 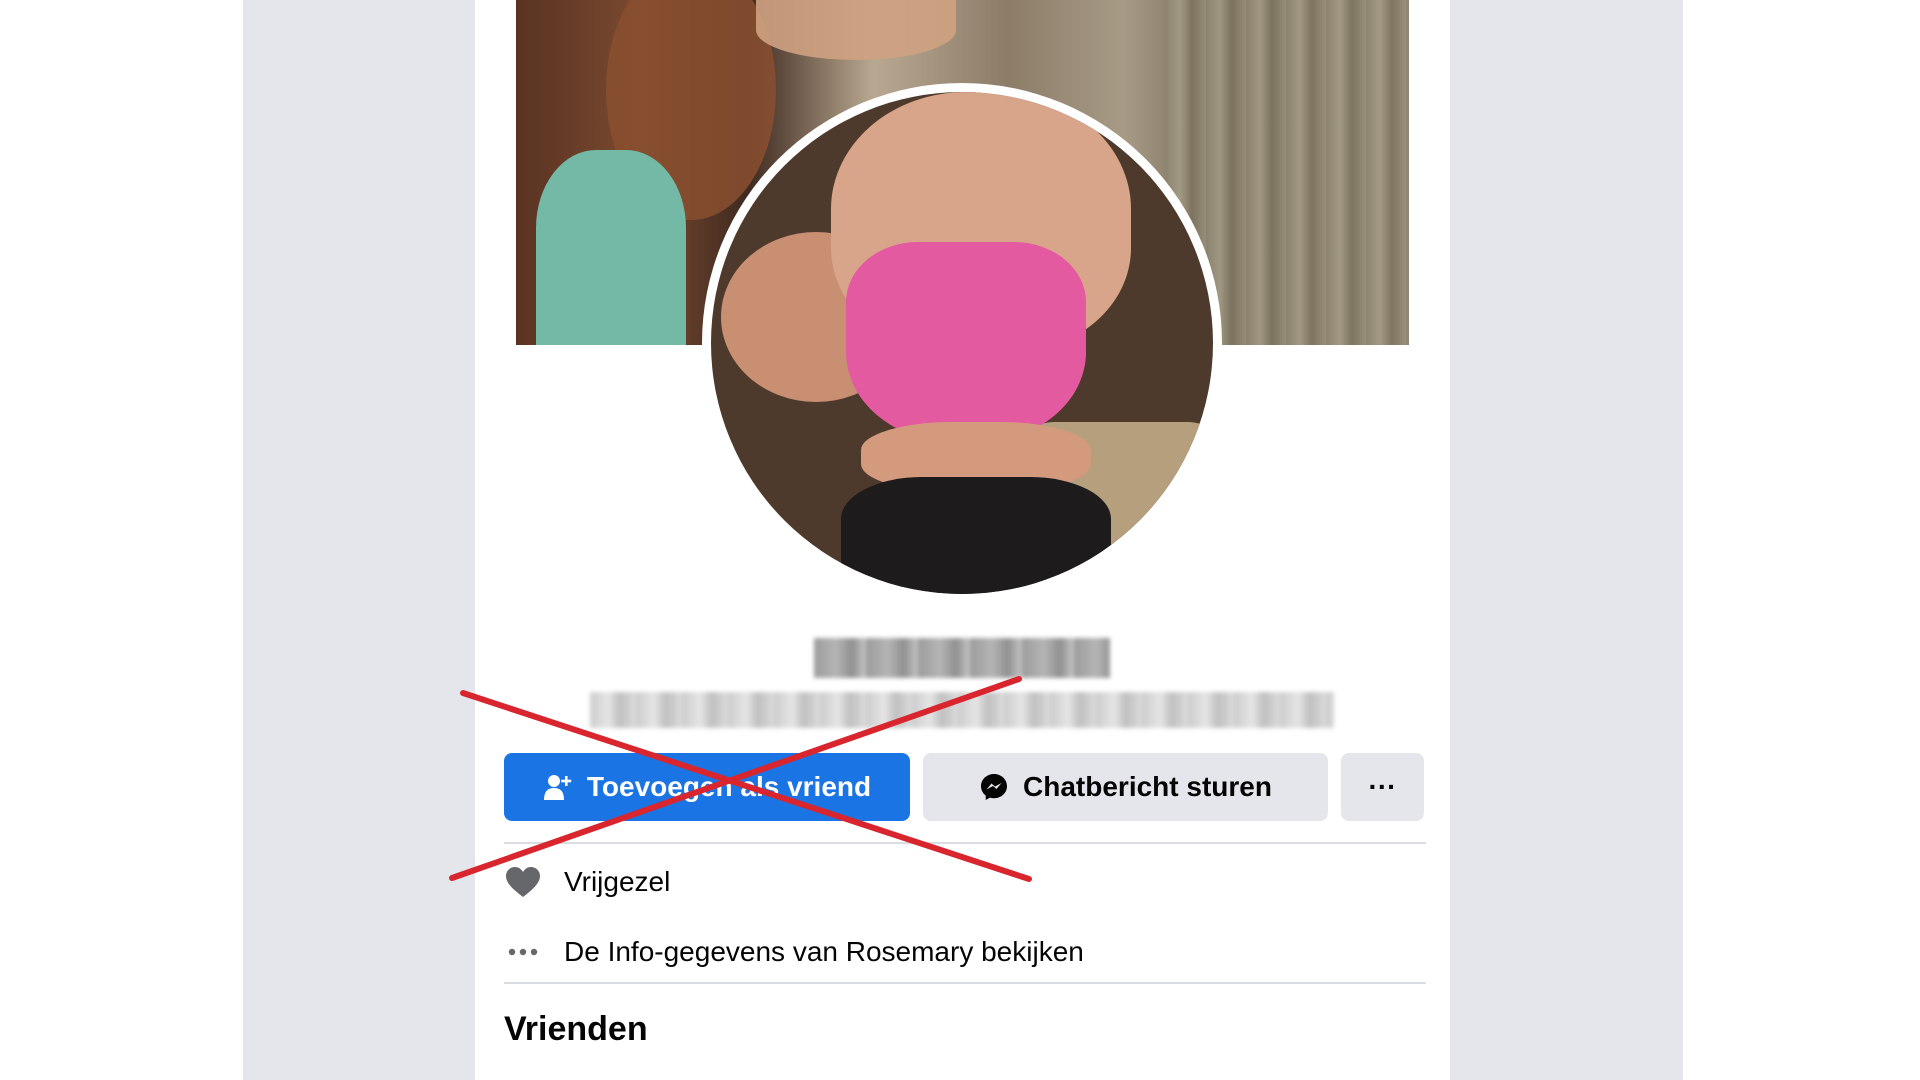 What do you see at coordinates (1566, 540) in the screenshot?
I see `right-background-panel` at bounding box center [1566, 540].